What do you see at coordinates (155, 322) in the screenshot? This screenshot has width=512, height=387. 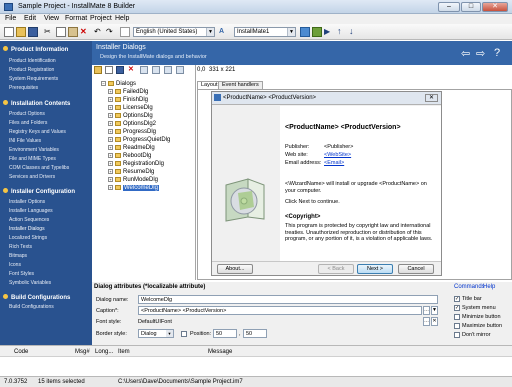 I see `font-style-value: DefaultUIFont` at bounding box center [155, 322].